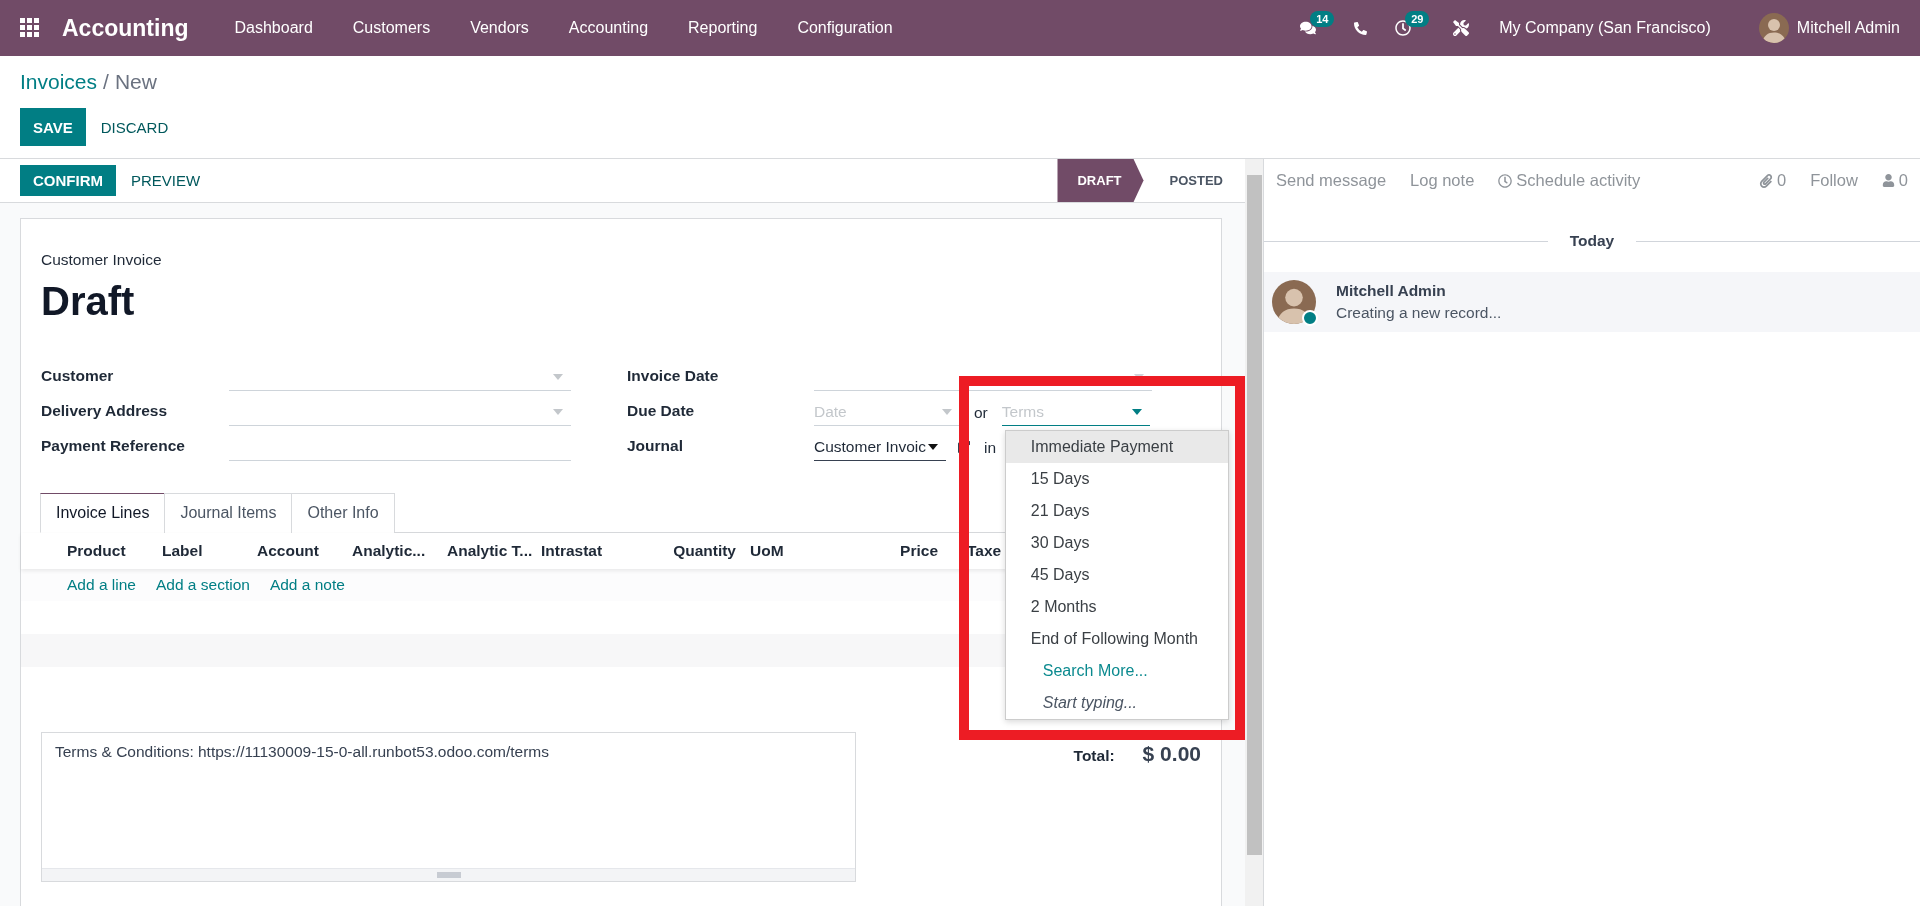 This screenshot has height=906, width=1920. I want to click on dropdown-option: 15 Days, so click(1116, 479).